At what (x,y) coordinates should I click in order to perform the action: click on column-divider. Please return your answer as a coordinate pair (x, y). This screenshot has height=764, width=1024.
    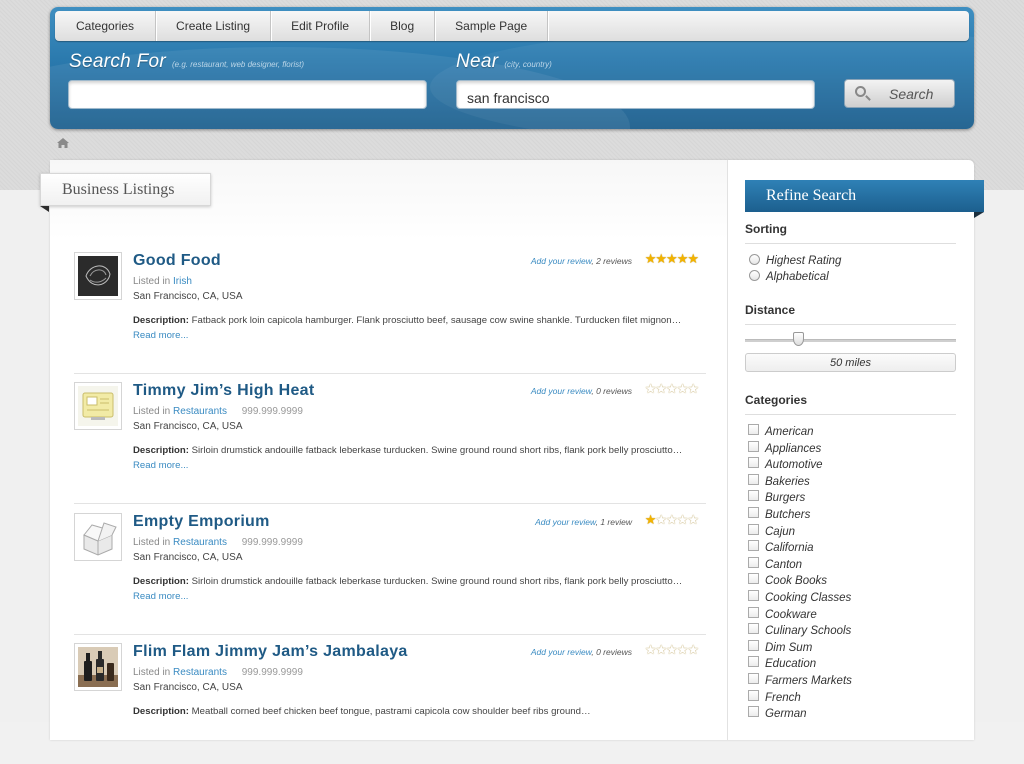
    Looking at the image, I should click on (727, 450).